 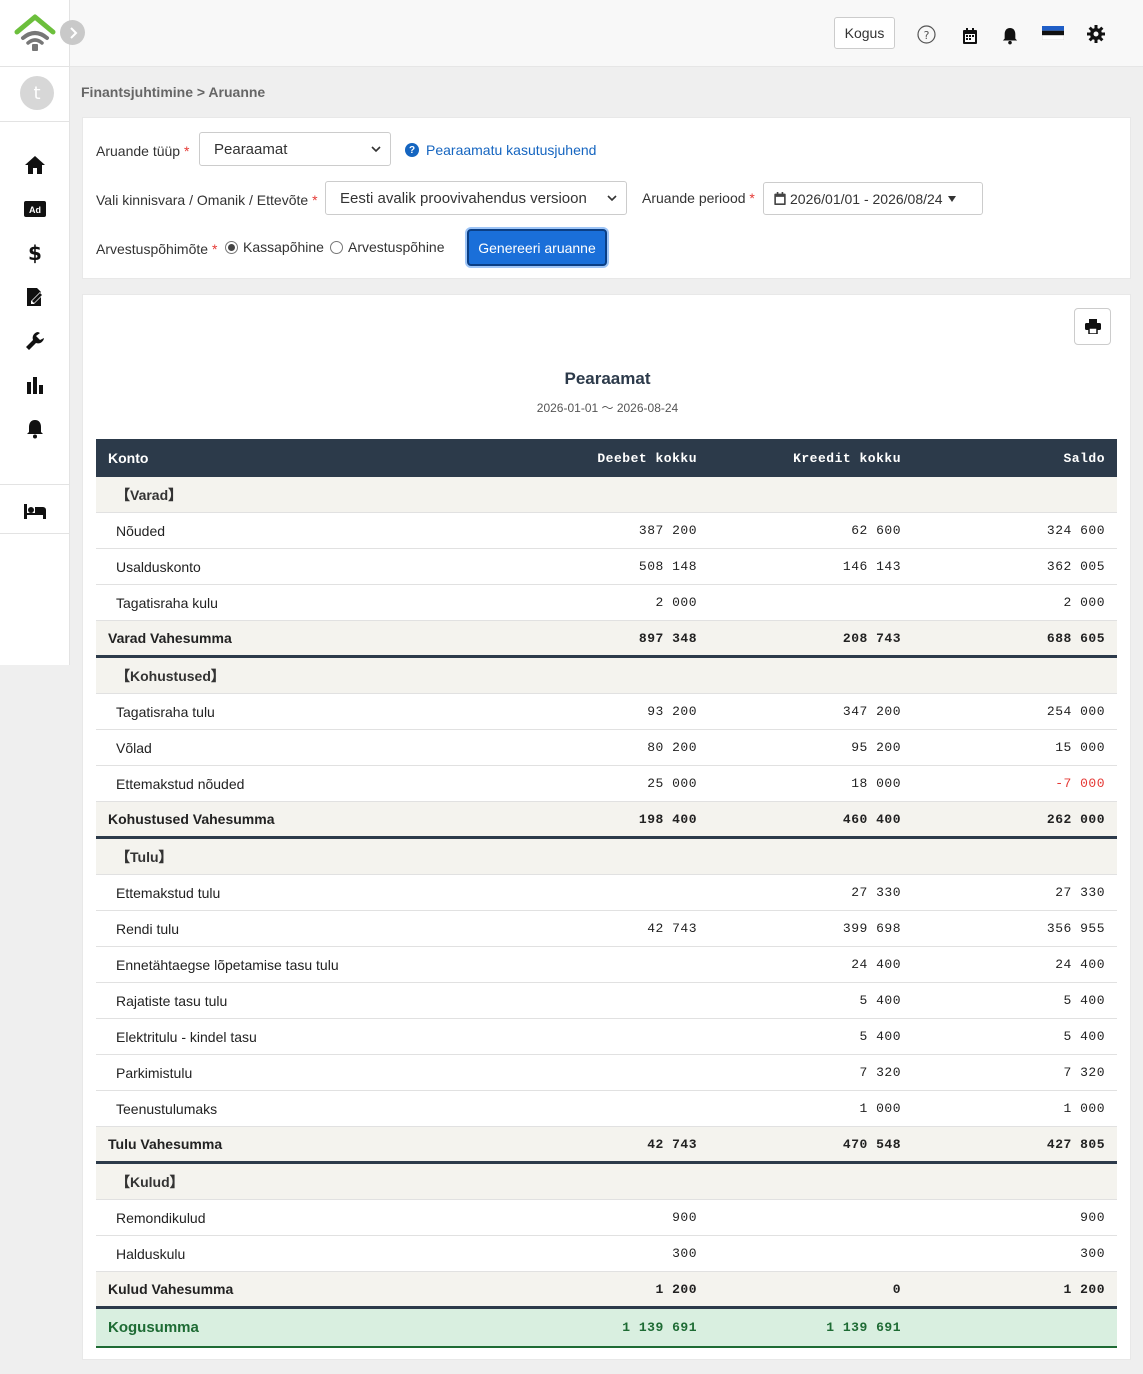 I want to click on ad-icon: Ad, so click(x=35, y=209).